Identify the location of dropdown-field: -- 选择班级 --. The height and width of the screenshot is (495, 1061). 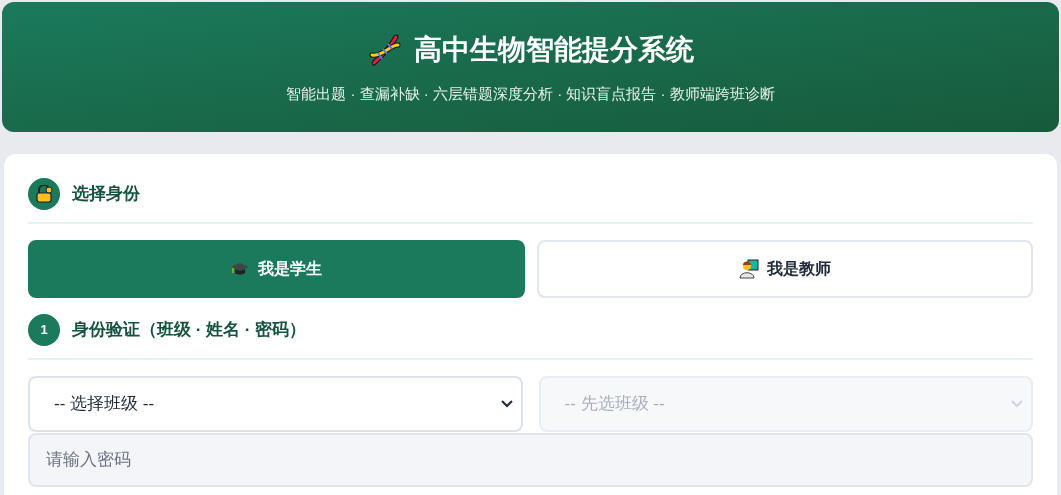
(275, 404).